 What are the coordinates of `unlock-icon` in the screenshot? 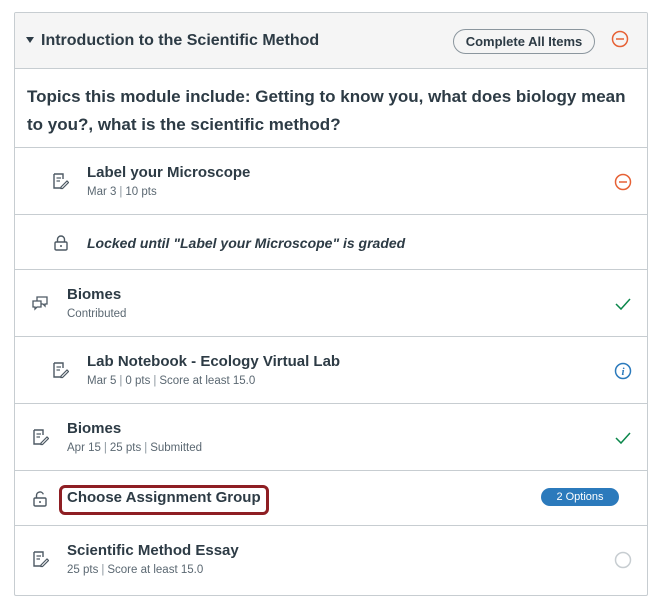 It's located at (40, 499).